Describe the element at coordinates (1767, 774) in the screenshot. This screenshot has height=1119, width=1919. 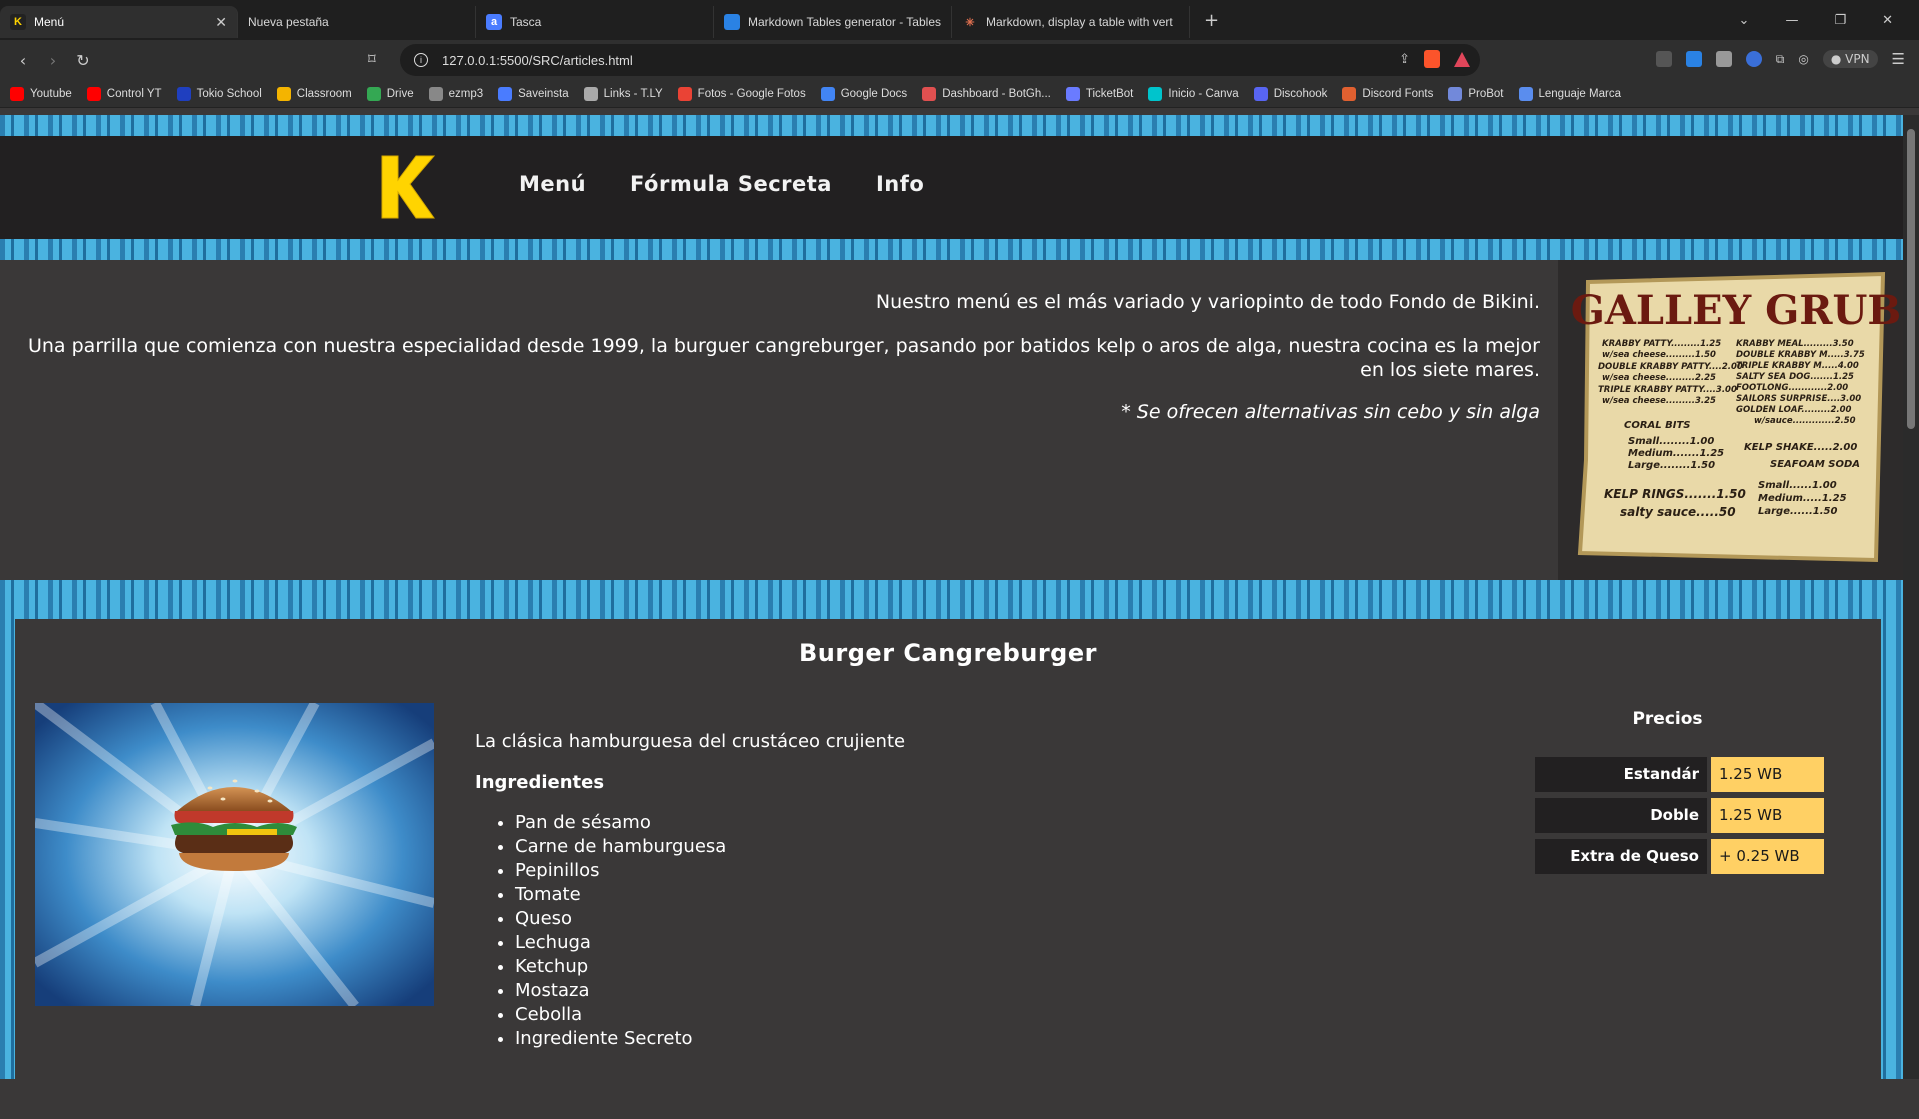
I see `price-value: 1.25 WB` at that location.